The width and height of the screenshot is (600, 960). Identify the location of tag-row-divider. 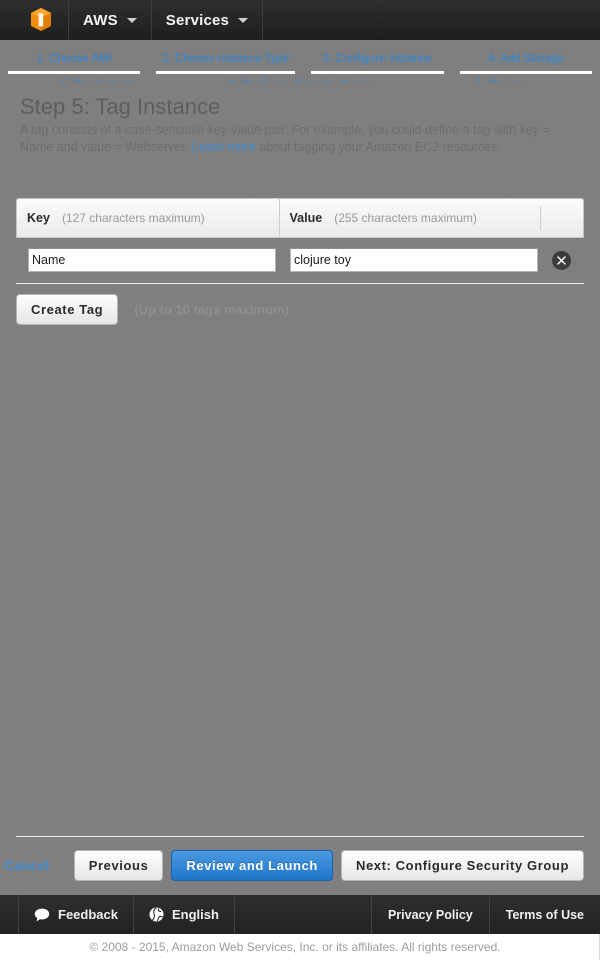
(300, 283).